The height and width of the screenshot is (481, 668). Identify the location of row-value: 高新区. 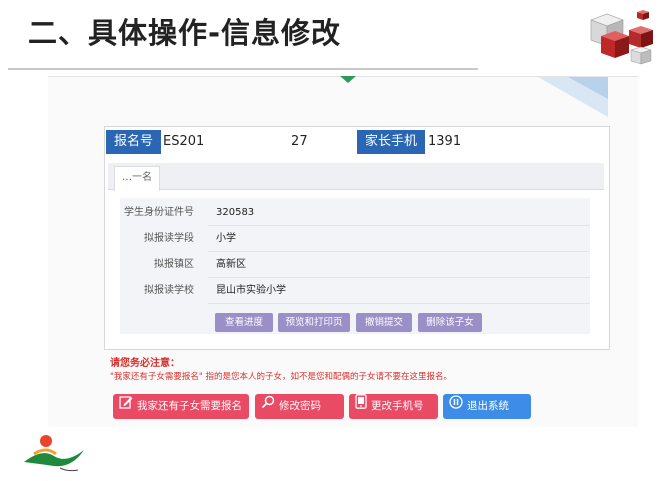
(231, 264).